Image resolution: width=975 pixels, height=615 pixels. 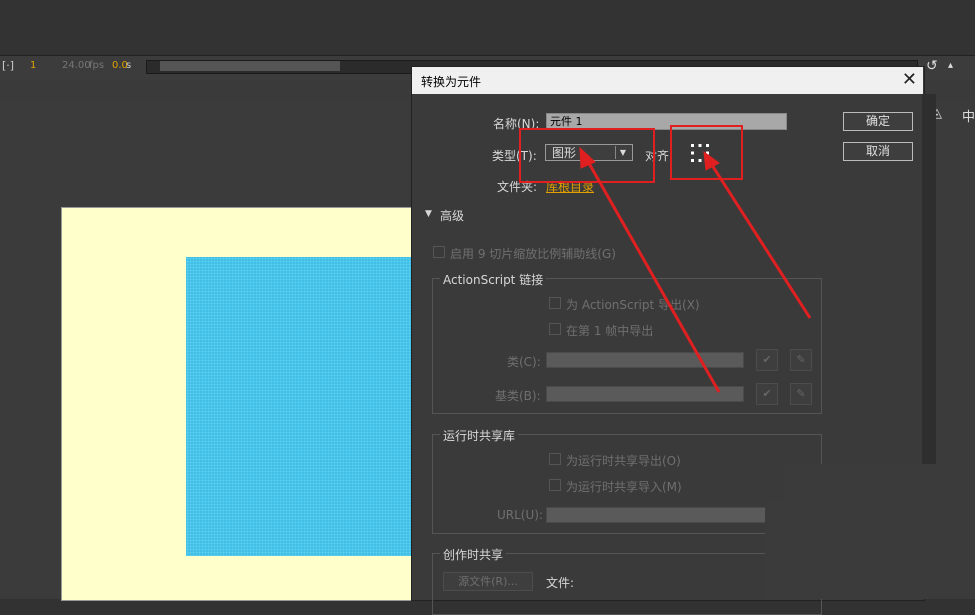 I want to click on dialog-scrollbar, so click(x=929, y=279).